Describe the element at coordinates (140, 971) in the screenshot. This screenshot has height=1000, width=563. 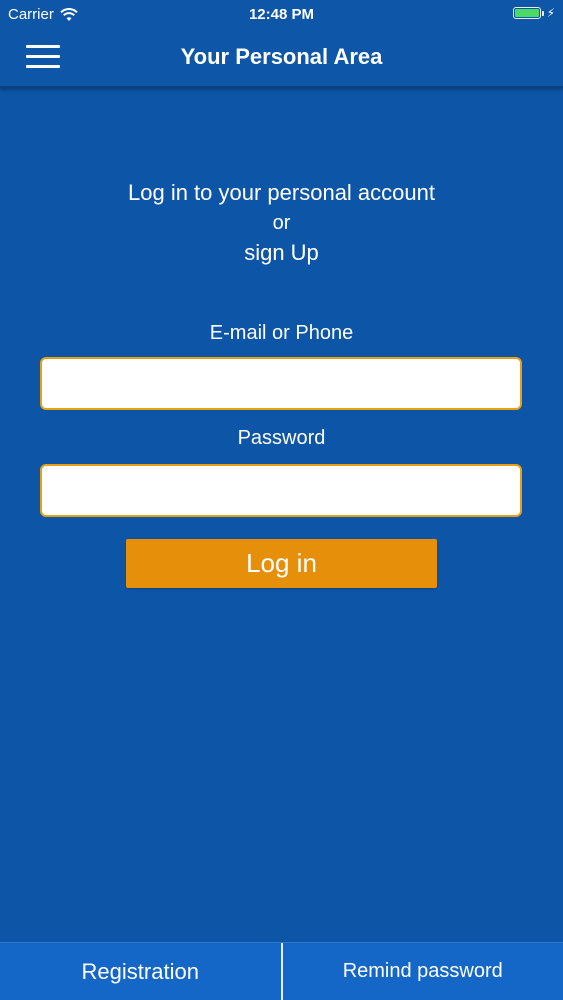
I see `registration-button: Registration` at that location.